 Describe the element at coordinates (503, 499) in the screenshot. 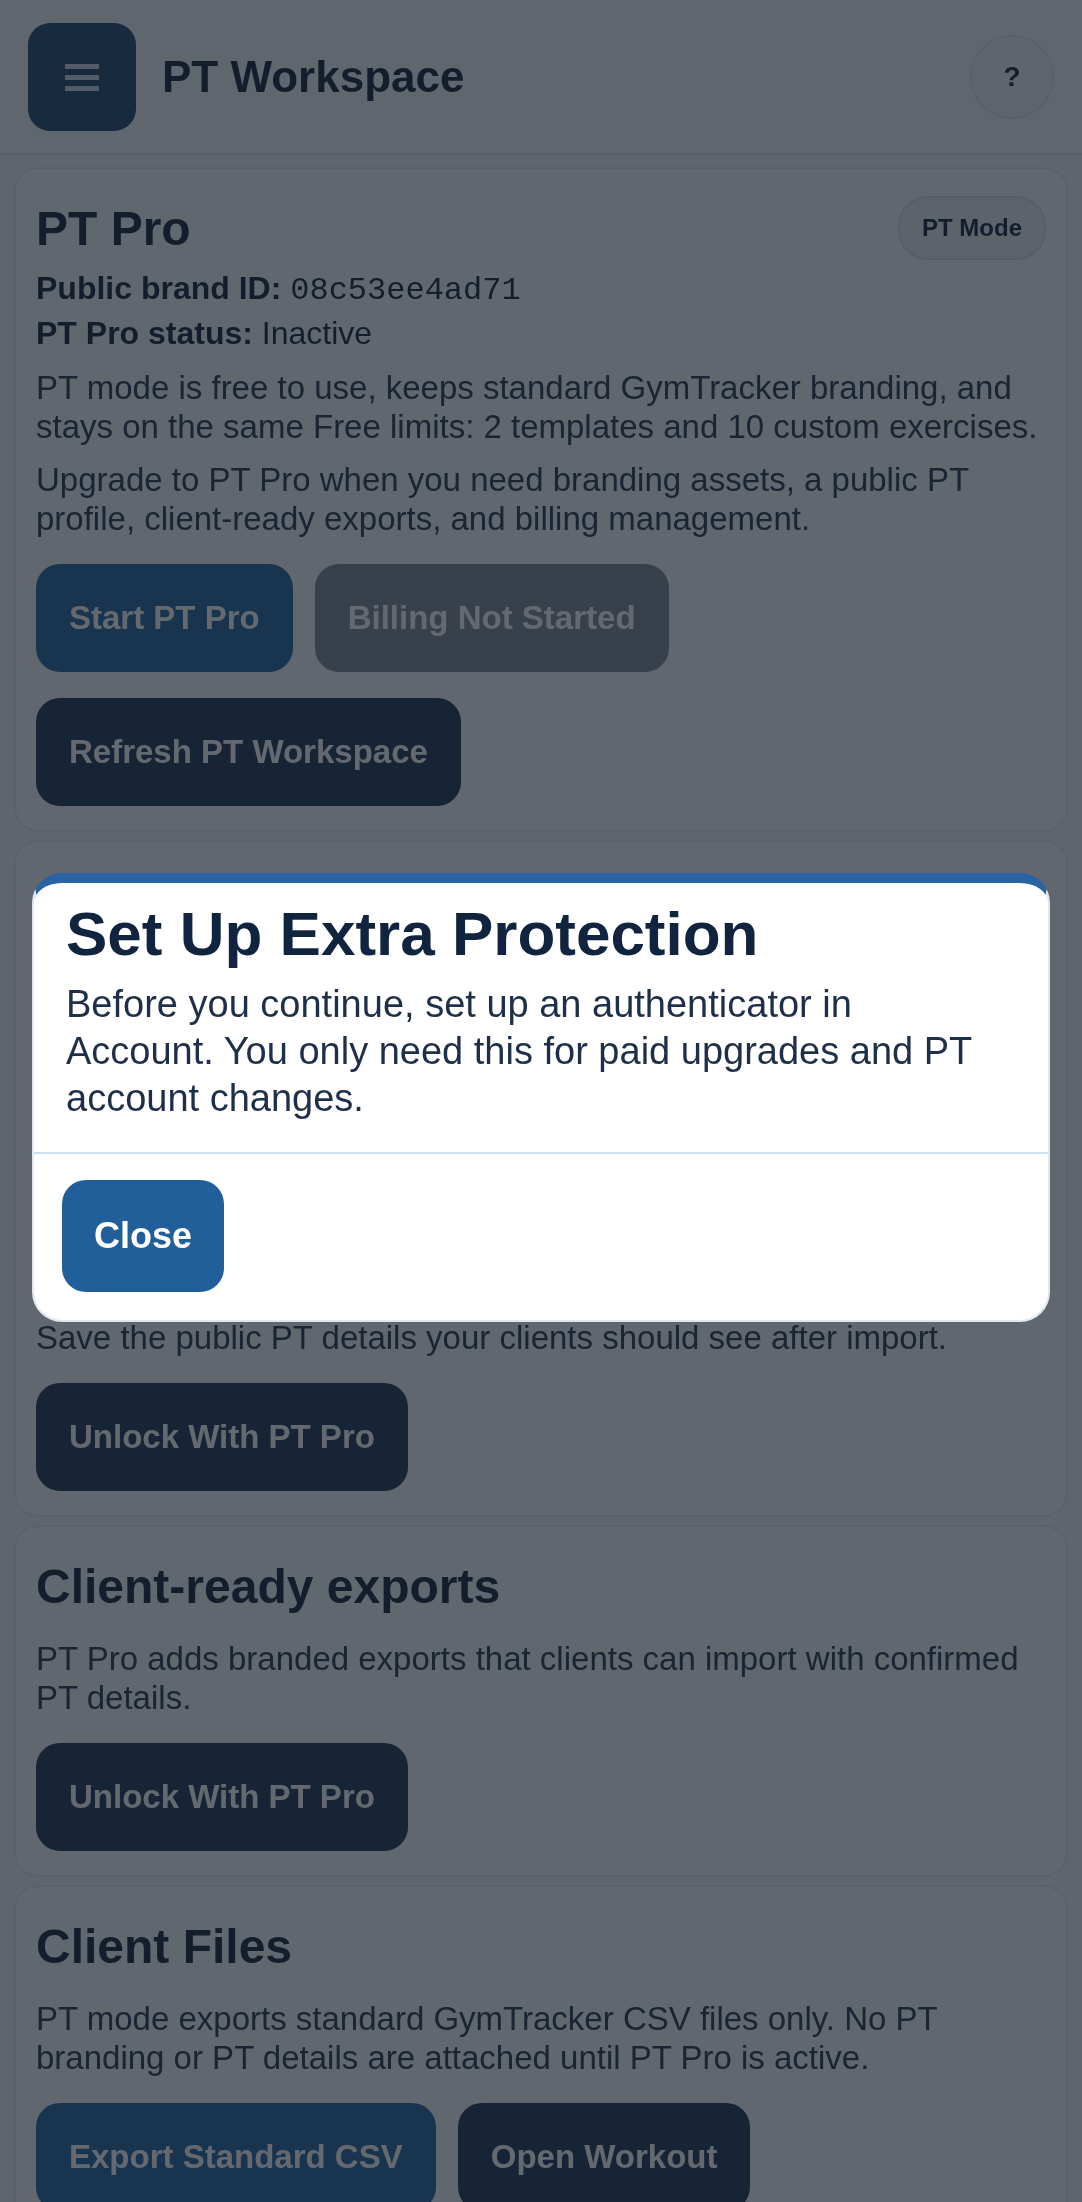

I see `description-text: Upgrade to PT Pro when you need branding assets, a public PT profile, client-ready exports, and billing management.` at that location.